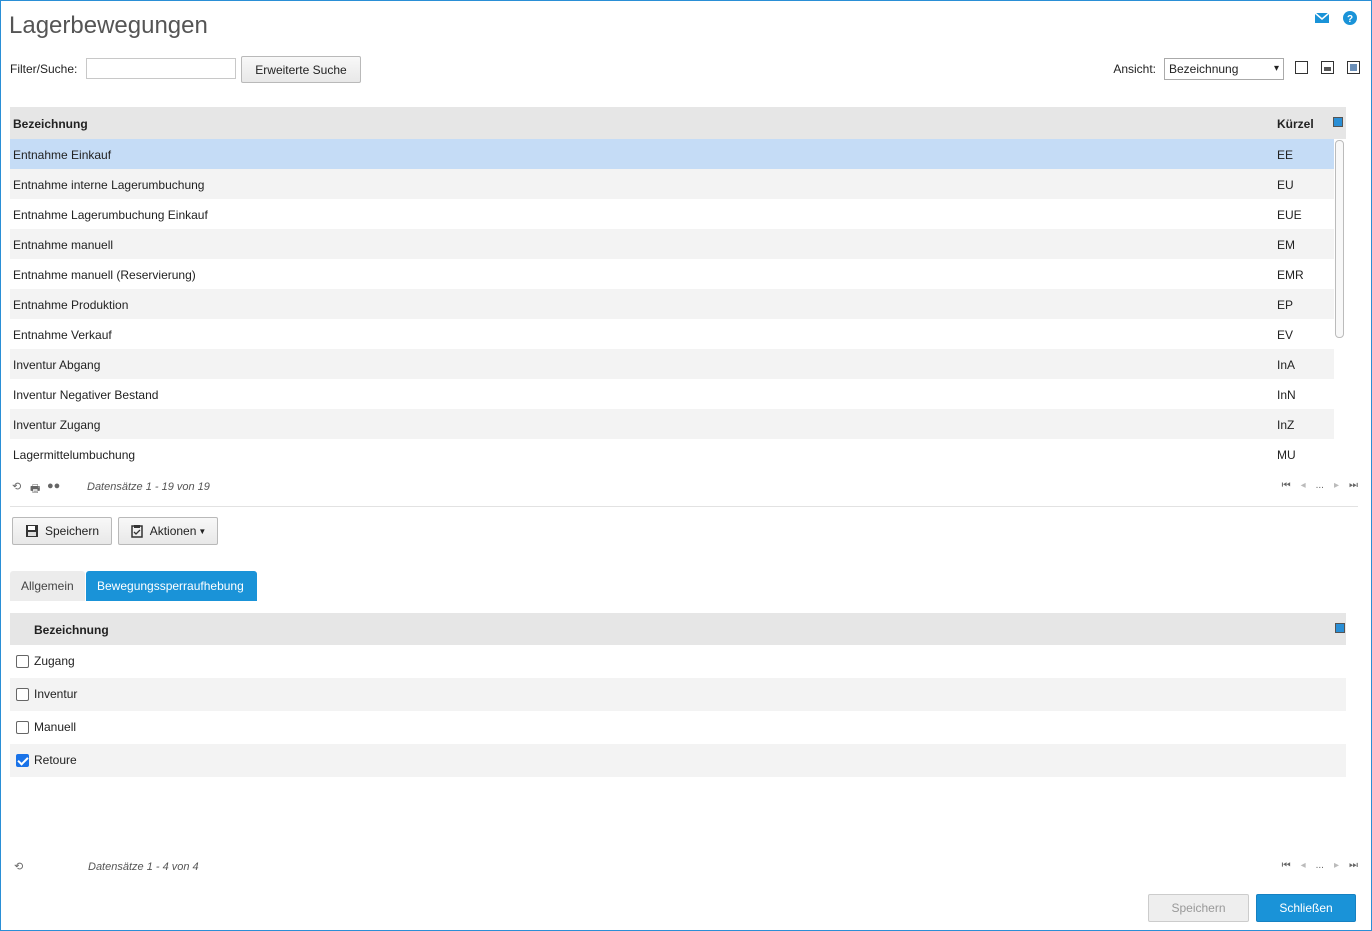 This screenshot has width=1372, height=931. Describe the element at coordinates (74, 455) in the screenshot. I see `row-name: Lagermittelumbuchung` at that location.